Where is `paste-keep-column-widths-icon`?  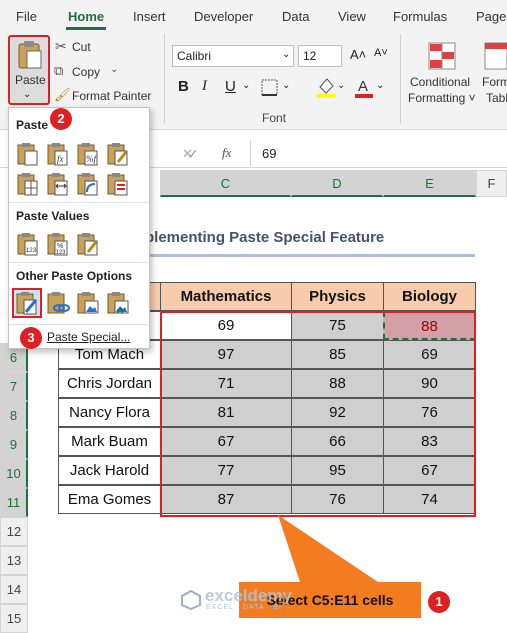 paste-keep-column-widths-icon is located at coordinates (58, 184).